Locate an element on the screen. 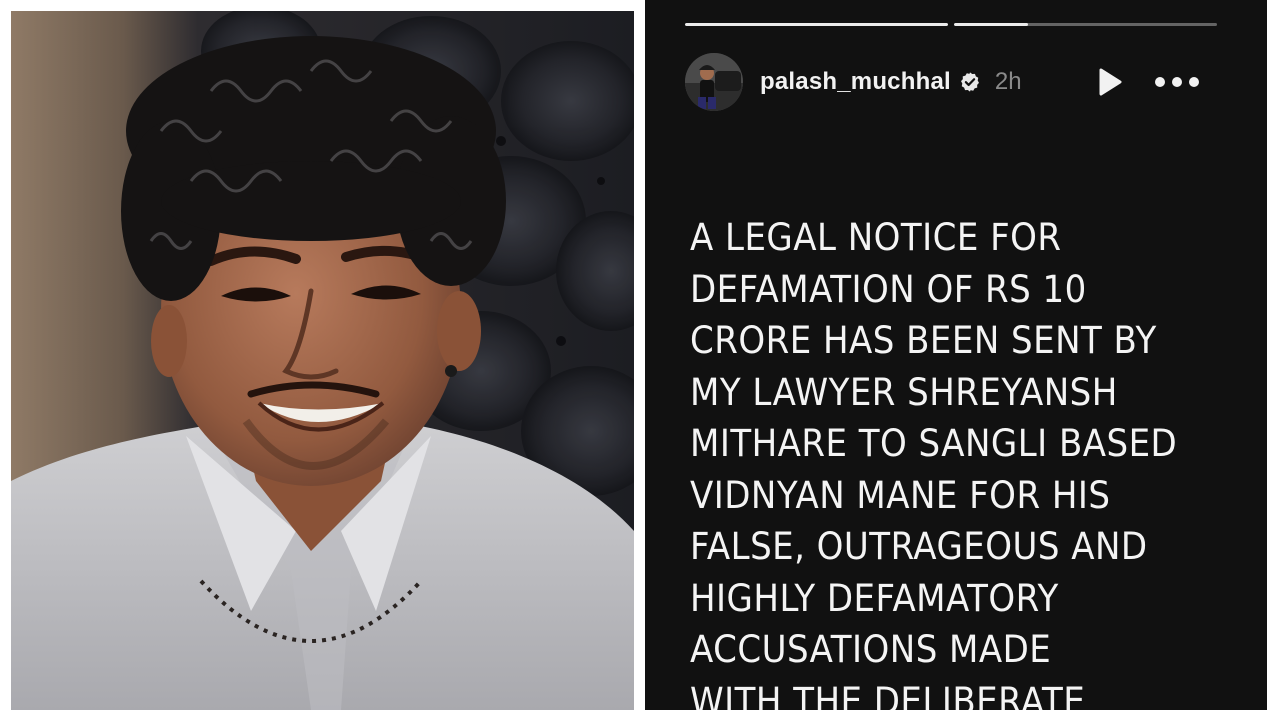  story-text-line: VIDNYAN MANE FOR HIS is located at coordinates (900, 495).